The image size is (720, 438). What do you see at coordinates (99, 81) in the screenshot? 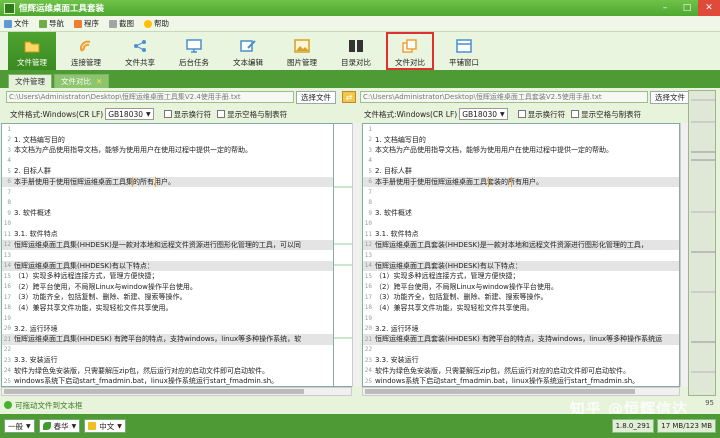
I see `tab-close-icon: ✕` at bounding box center [99, 81].